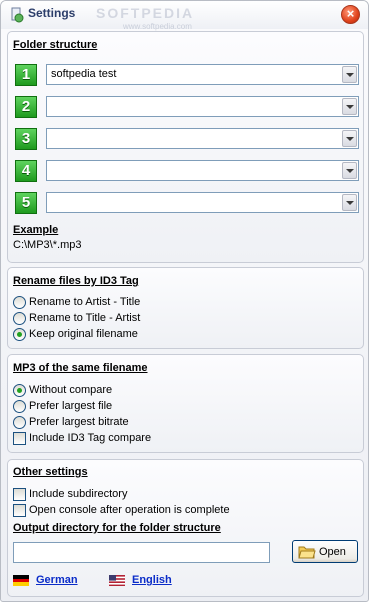  I want to click on watermark-url: www.softpedia.com, so click(157, 26).